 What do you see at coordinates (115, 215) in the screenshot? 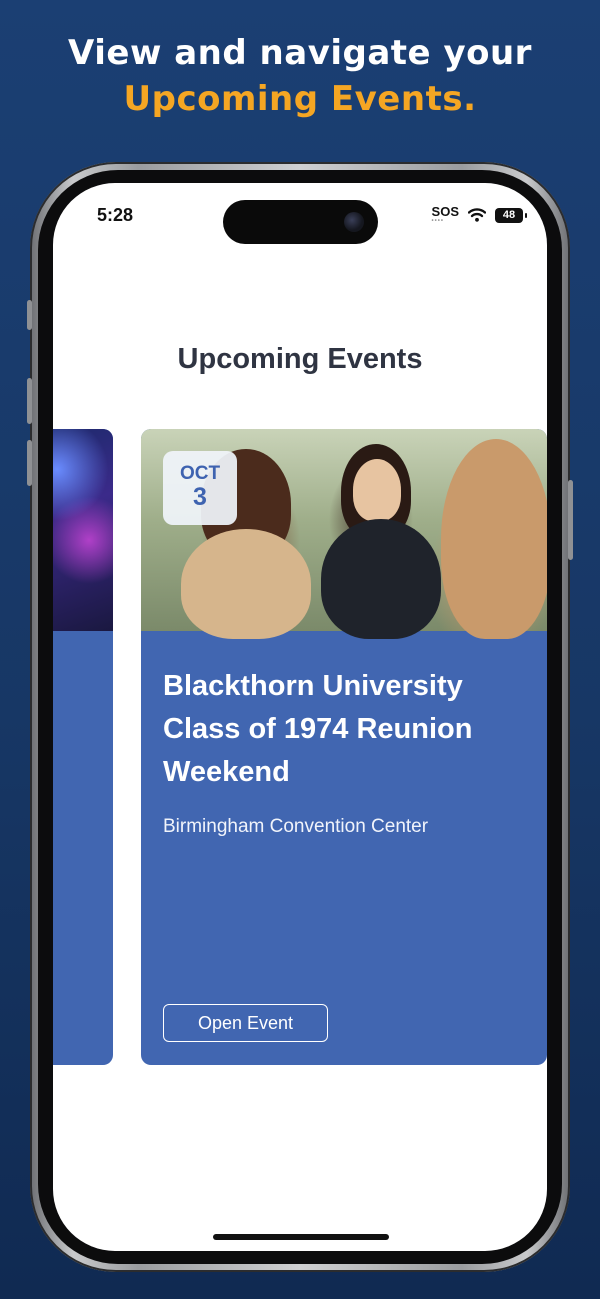
I see `status-time: 5:28` at bounding box center [115, 215].